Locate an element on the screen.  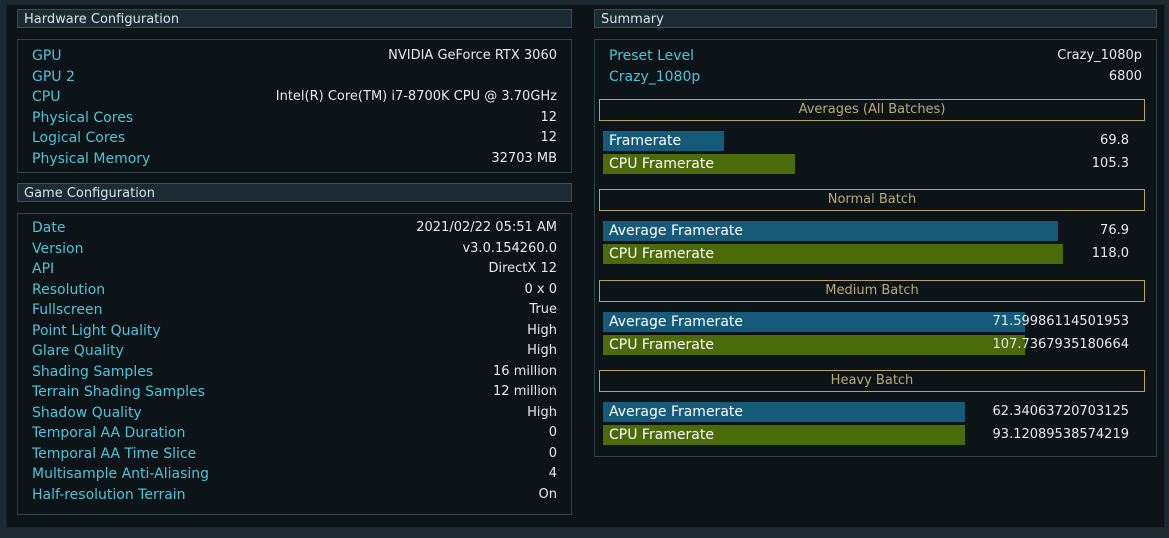
hardware-config-header: Hardware Configuration is located at coordinates (294, 18).